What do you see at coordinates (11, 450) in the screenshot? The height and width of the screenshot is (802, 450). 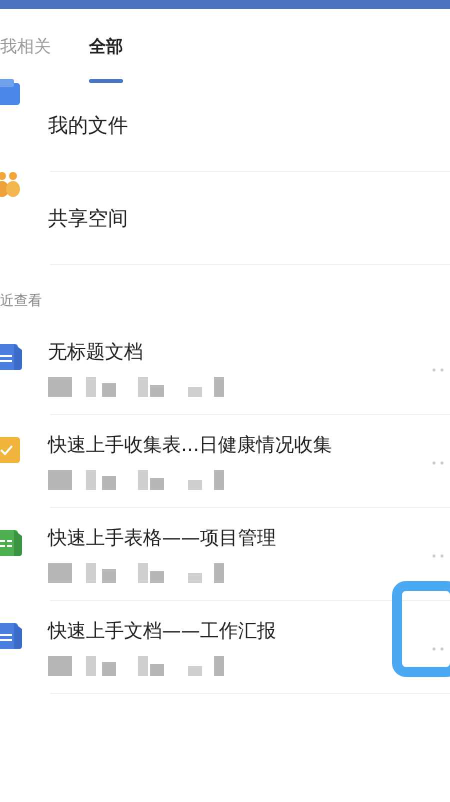 I see `checklist-icon` at bounding box center [11, 450].